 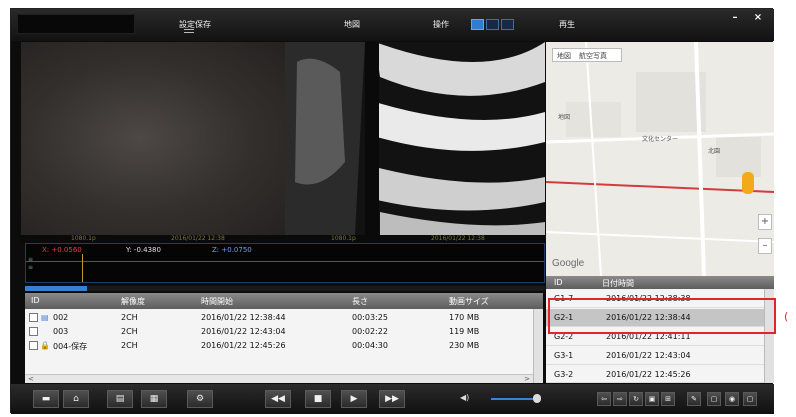 I want to click on col-length: 長さ, so click(x=360, y=301).